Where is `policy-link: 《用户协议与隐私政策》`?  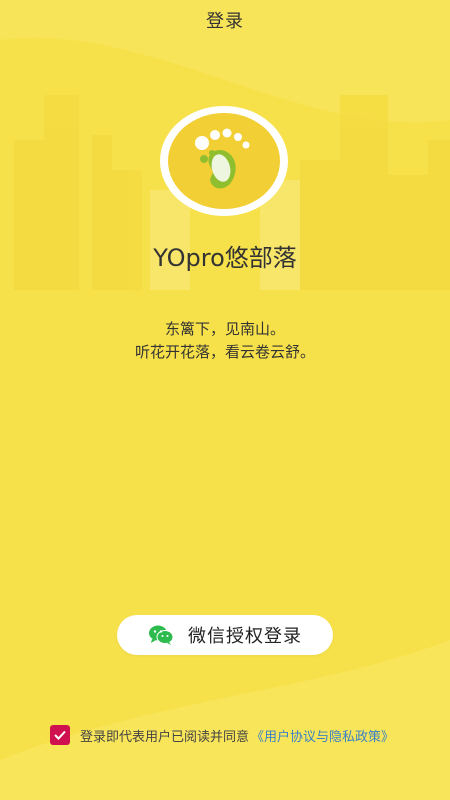
policy-link: 《用户协议与隐私政策》 is located at coordinates (322, 735).